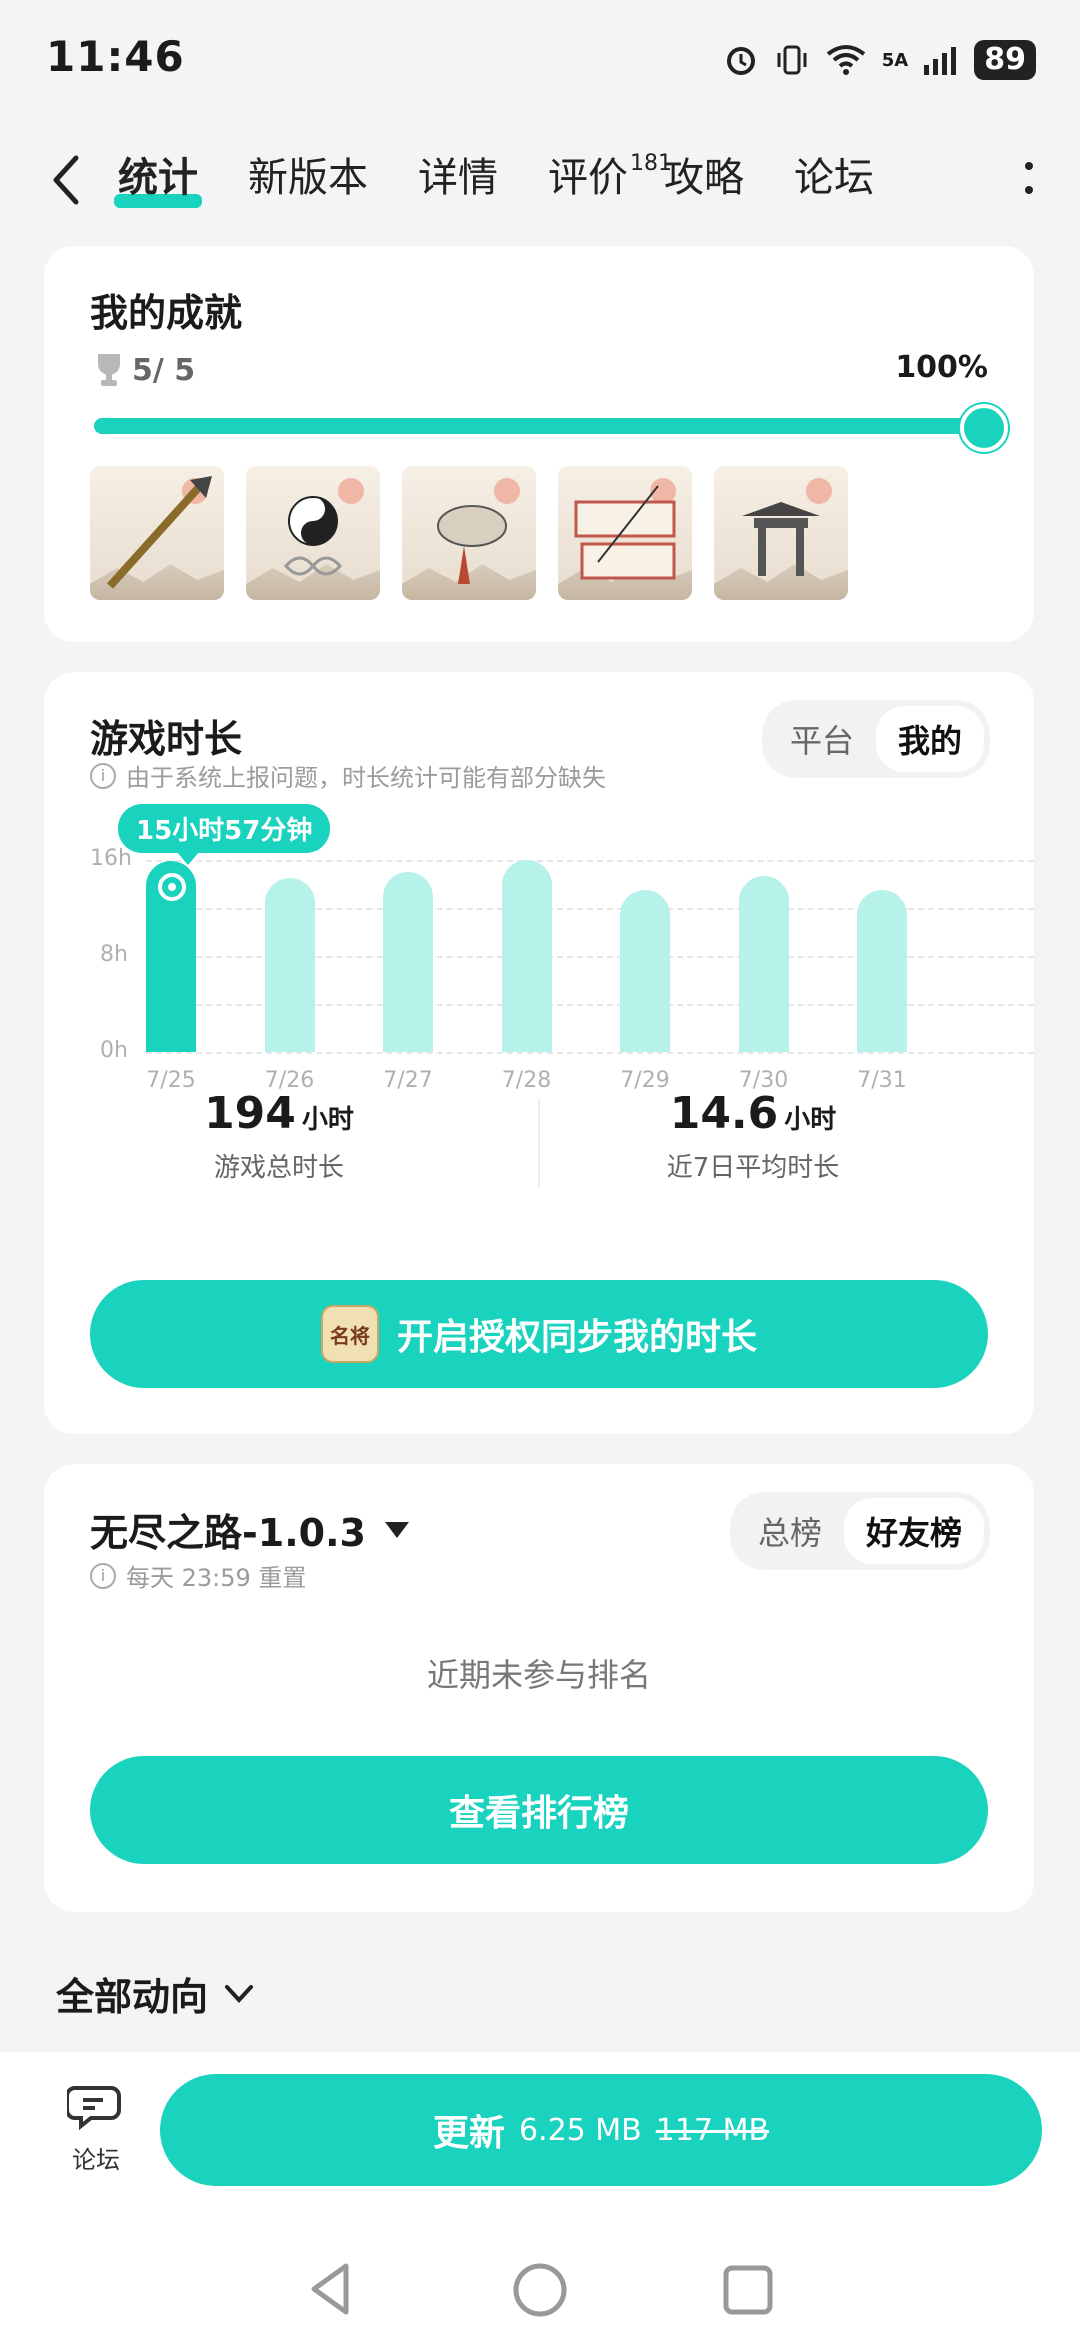 This screenshot has width=1080, height=2331. I want to click on update-button: 更新 6.25 MB 117 MB, so click(601, 2130).